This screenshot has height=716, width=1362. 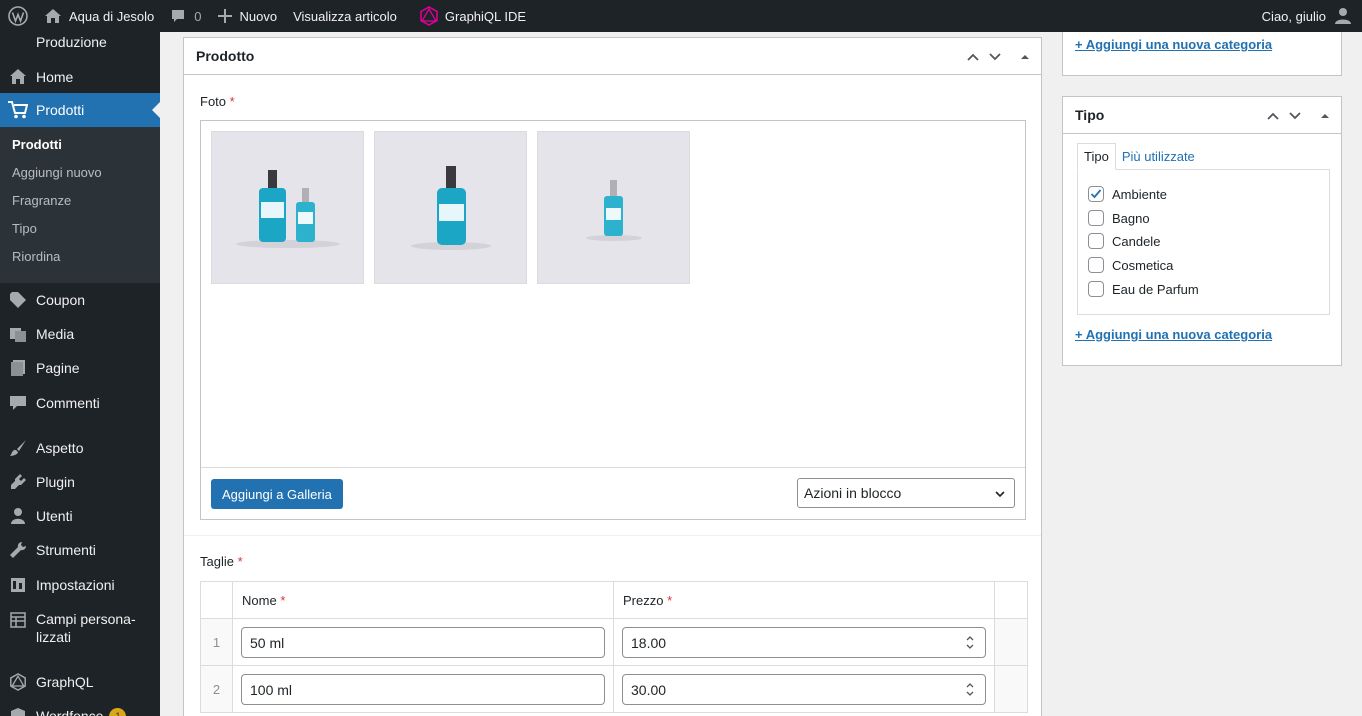 I want to click on sidebar-item-label: Plugin, so click(x=55, y=482).